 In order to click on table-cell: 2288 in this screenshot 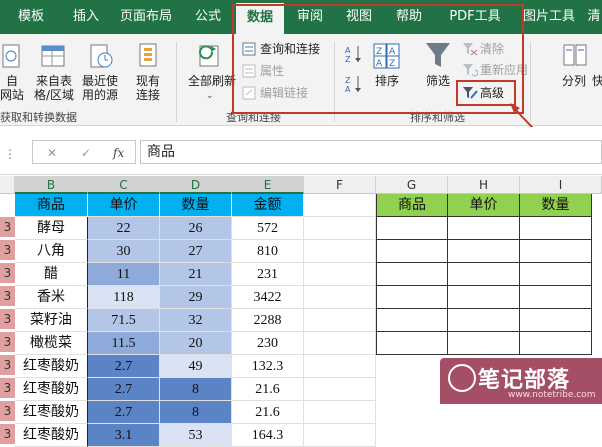, I will do `click(268, 320)`.